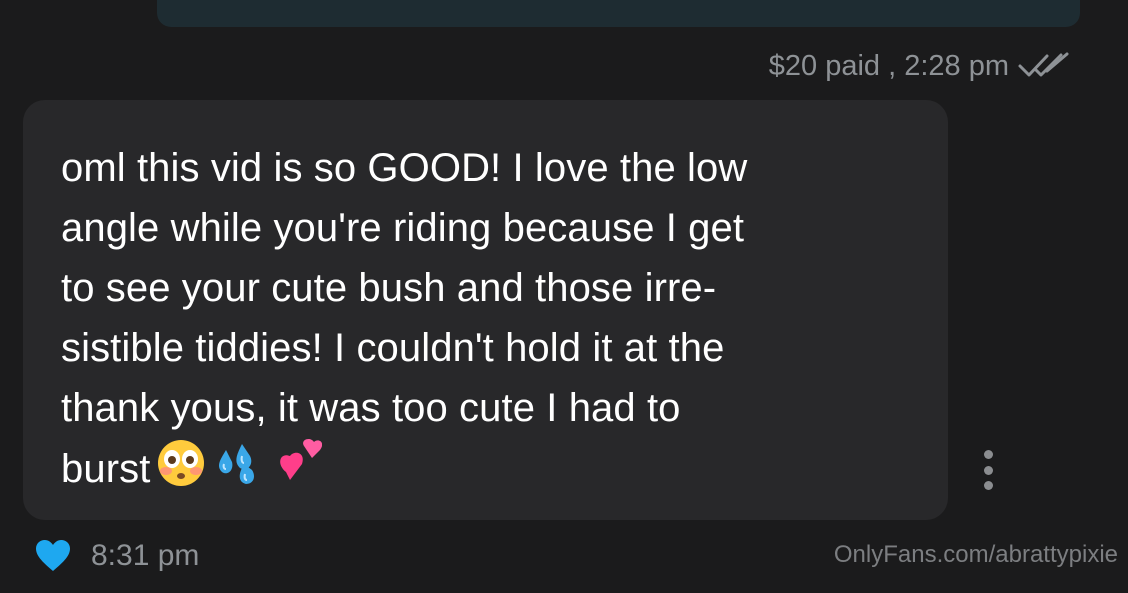 The image size is (1128, 593). What do you see at coordinates (181, 471) in the screenshot?
I see `flushed-face-emoji` at bounding box center [181, 471].